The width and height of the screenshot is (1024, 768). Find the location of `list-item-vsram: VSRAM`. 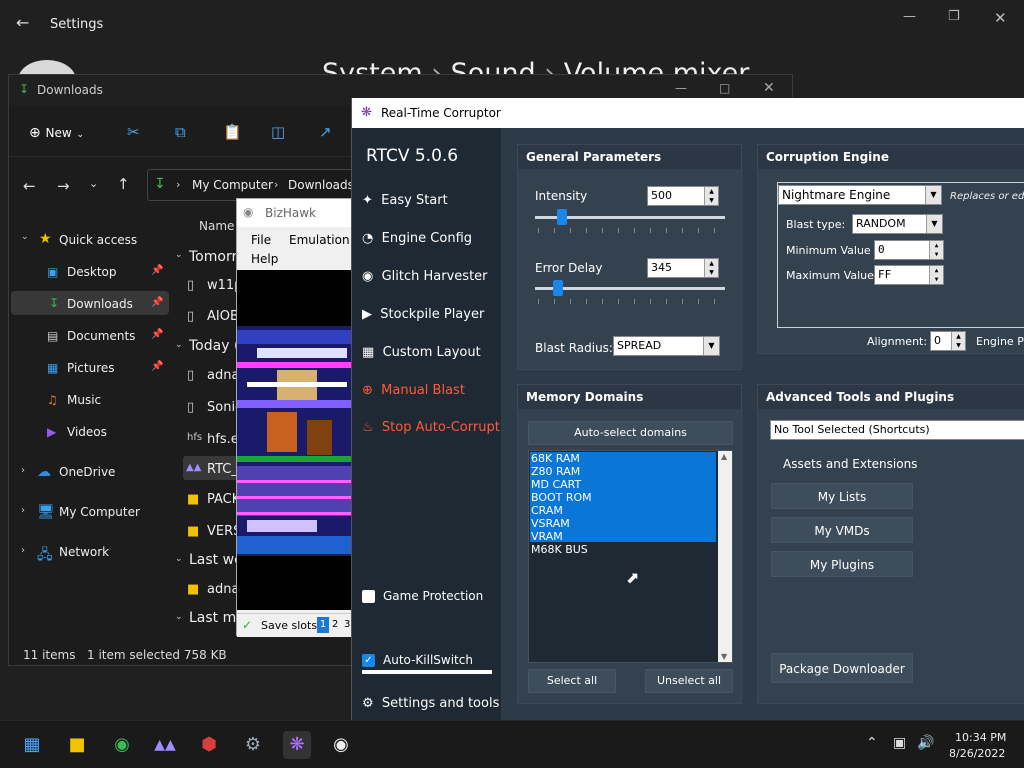

list-item-vsram: VSRAM is located at coordinates (550, 523).